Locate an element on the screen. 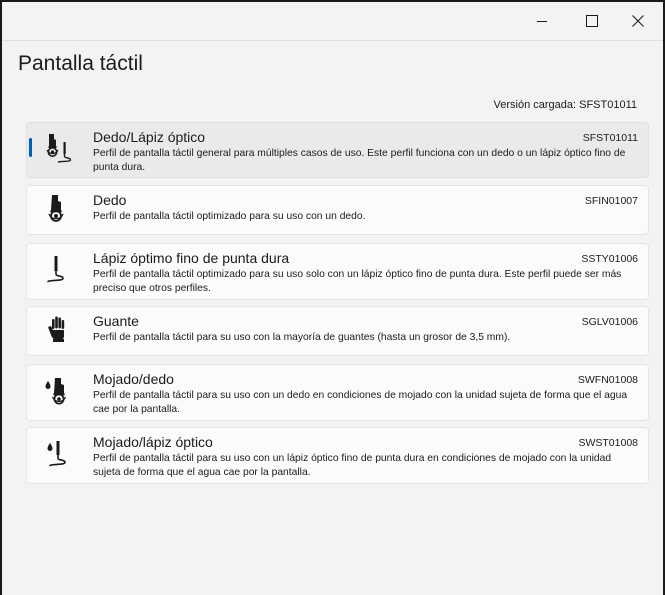  profile-name: Mojado/lápiz óptico is located at coordinates (153, 442).